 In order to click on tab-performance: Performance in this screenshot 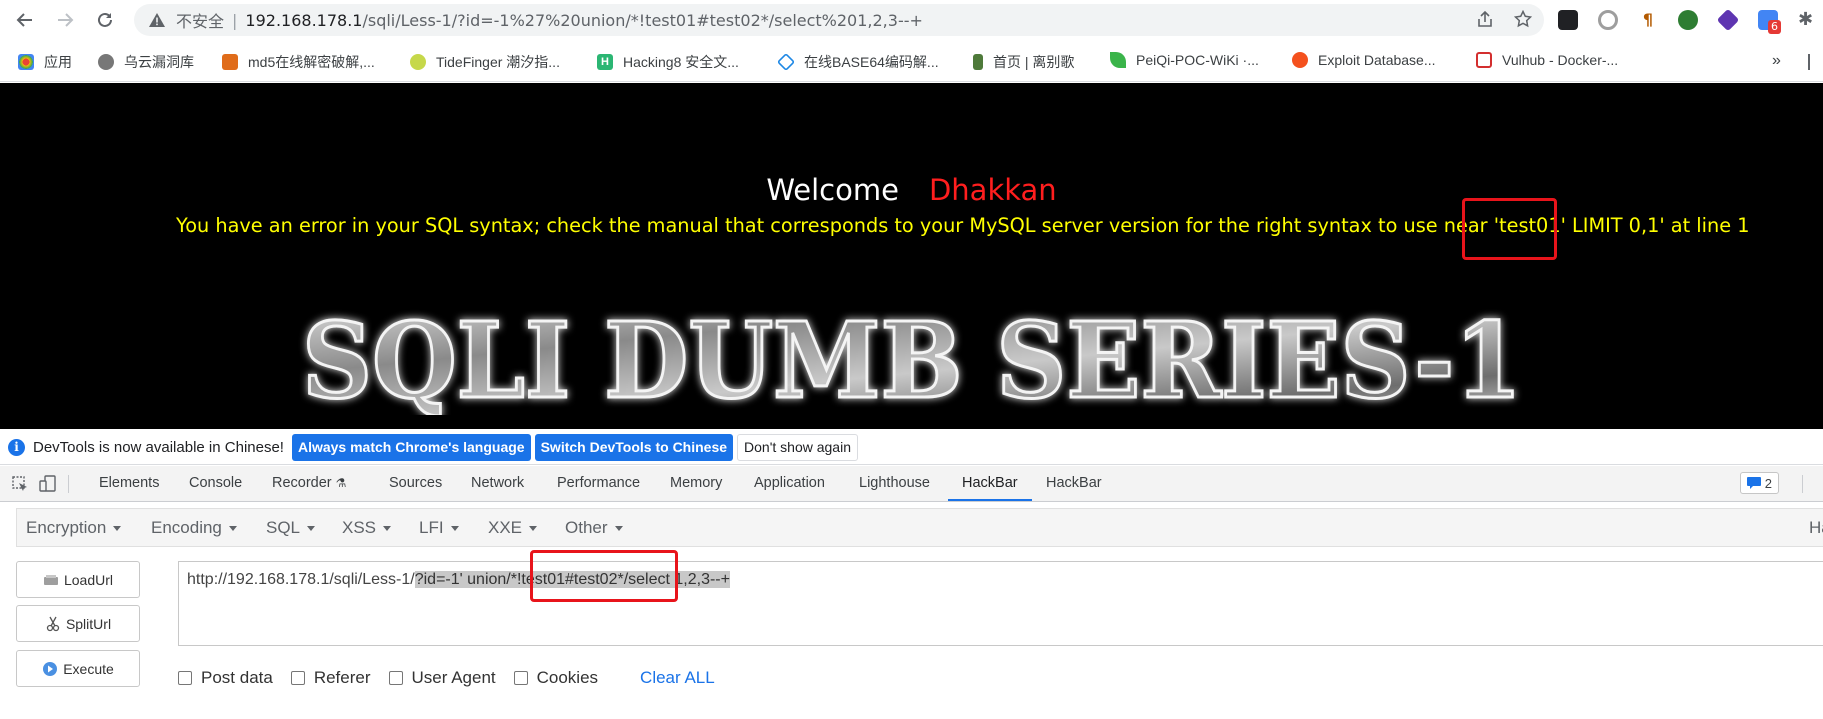, I will do `click(598, 483)`.